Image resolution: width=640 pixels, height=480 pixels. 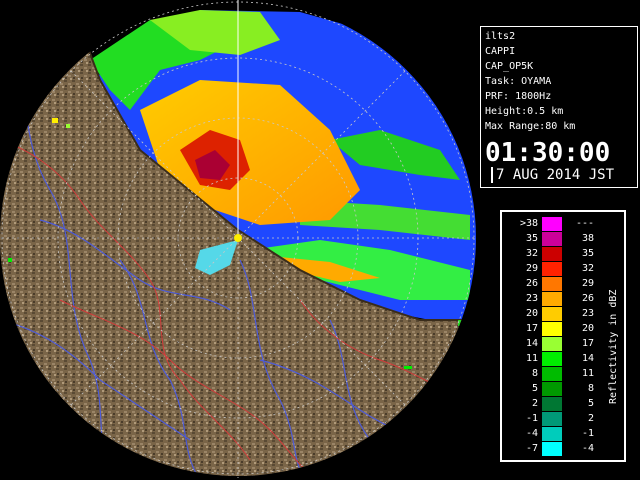 I want to click on height-label: Height:0.5 km, so click(x=524, y=111).